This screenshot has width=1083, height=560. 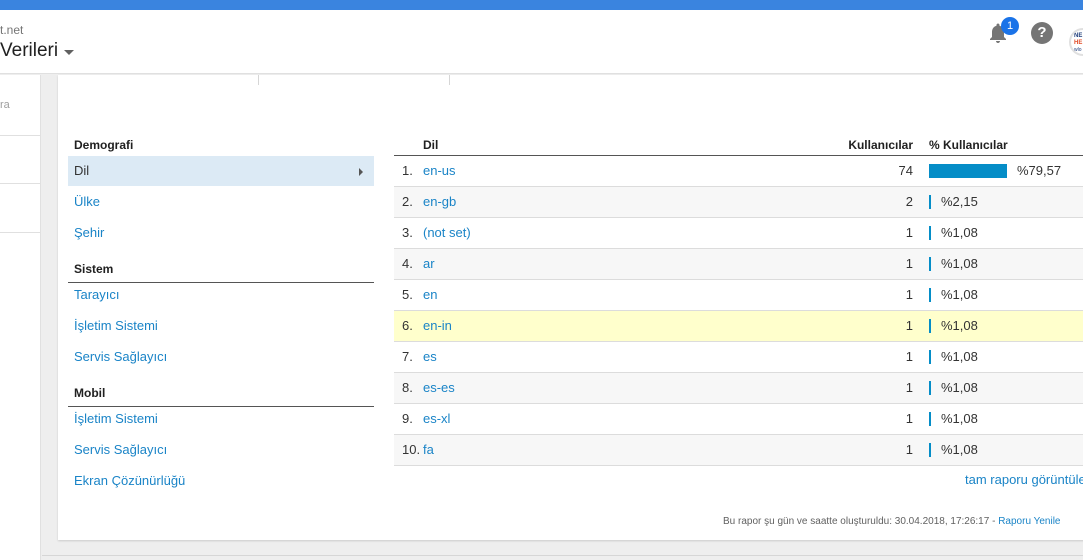 What do you see at coordinates (5, 105) in the screenshot?
I see `left-nav-fragment: ra` at bounding box center [5, 105].